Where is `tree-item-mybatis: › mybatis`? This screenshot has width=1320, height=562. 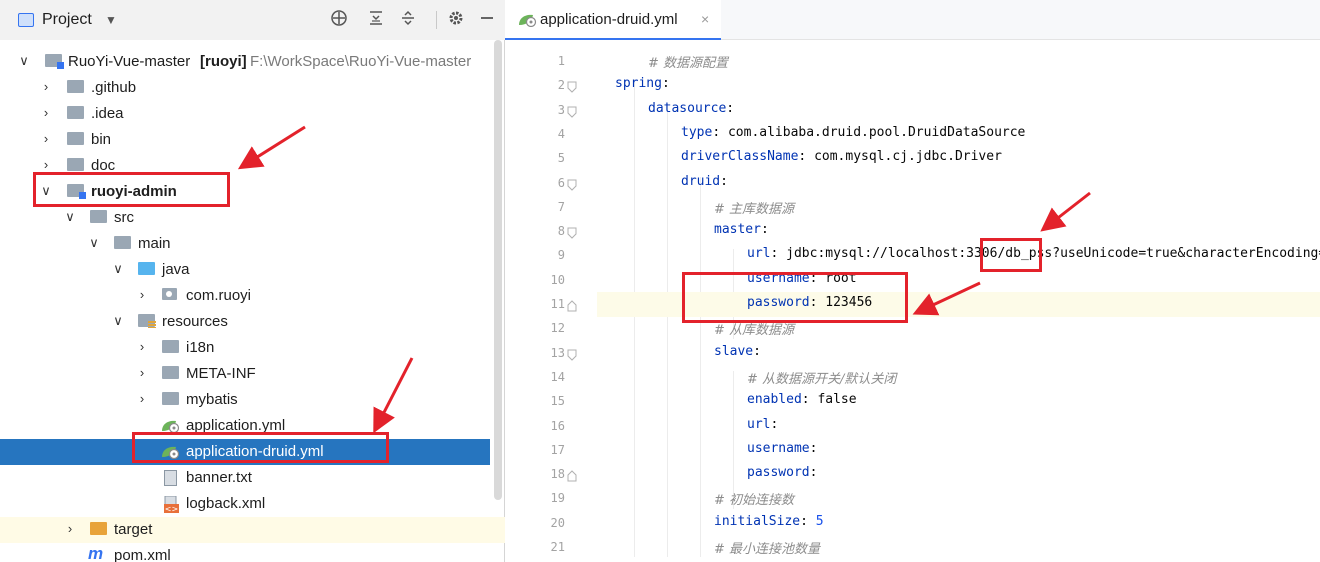
tree-item-mybatis: › mybatis is located at coordinates (245, 400).